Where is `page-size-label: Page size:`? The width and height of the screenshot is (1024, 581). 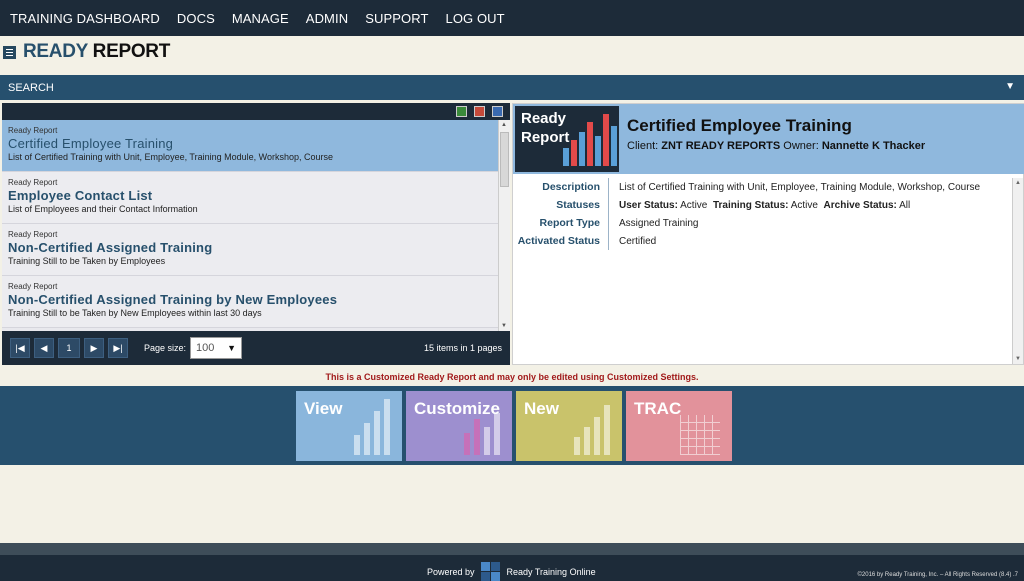 page-size-label: Page size: is located at coordinates (165, 348).